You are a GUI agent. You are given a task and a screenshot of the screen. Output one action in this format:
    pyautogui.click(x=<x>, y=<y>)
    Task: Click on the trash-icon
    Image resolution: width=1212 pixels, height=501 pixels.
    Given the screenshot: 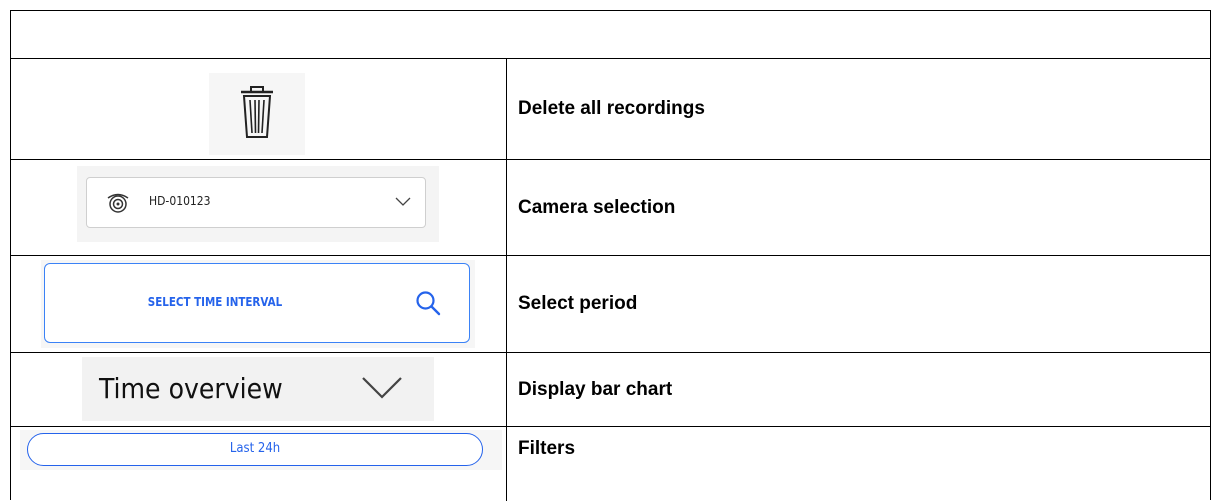 What is the action you would take?
    pyautogui.click(x=257, y=112)
    